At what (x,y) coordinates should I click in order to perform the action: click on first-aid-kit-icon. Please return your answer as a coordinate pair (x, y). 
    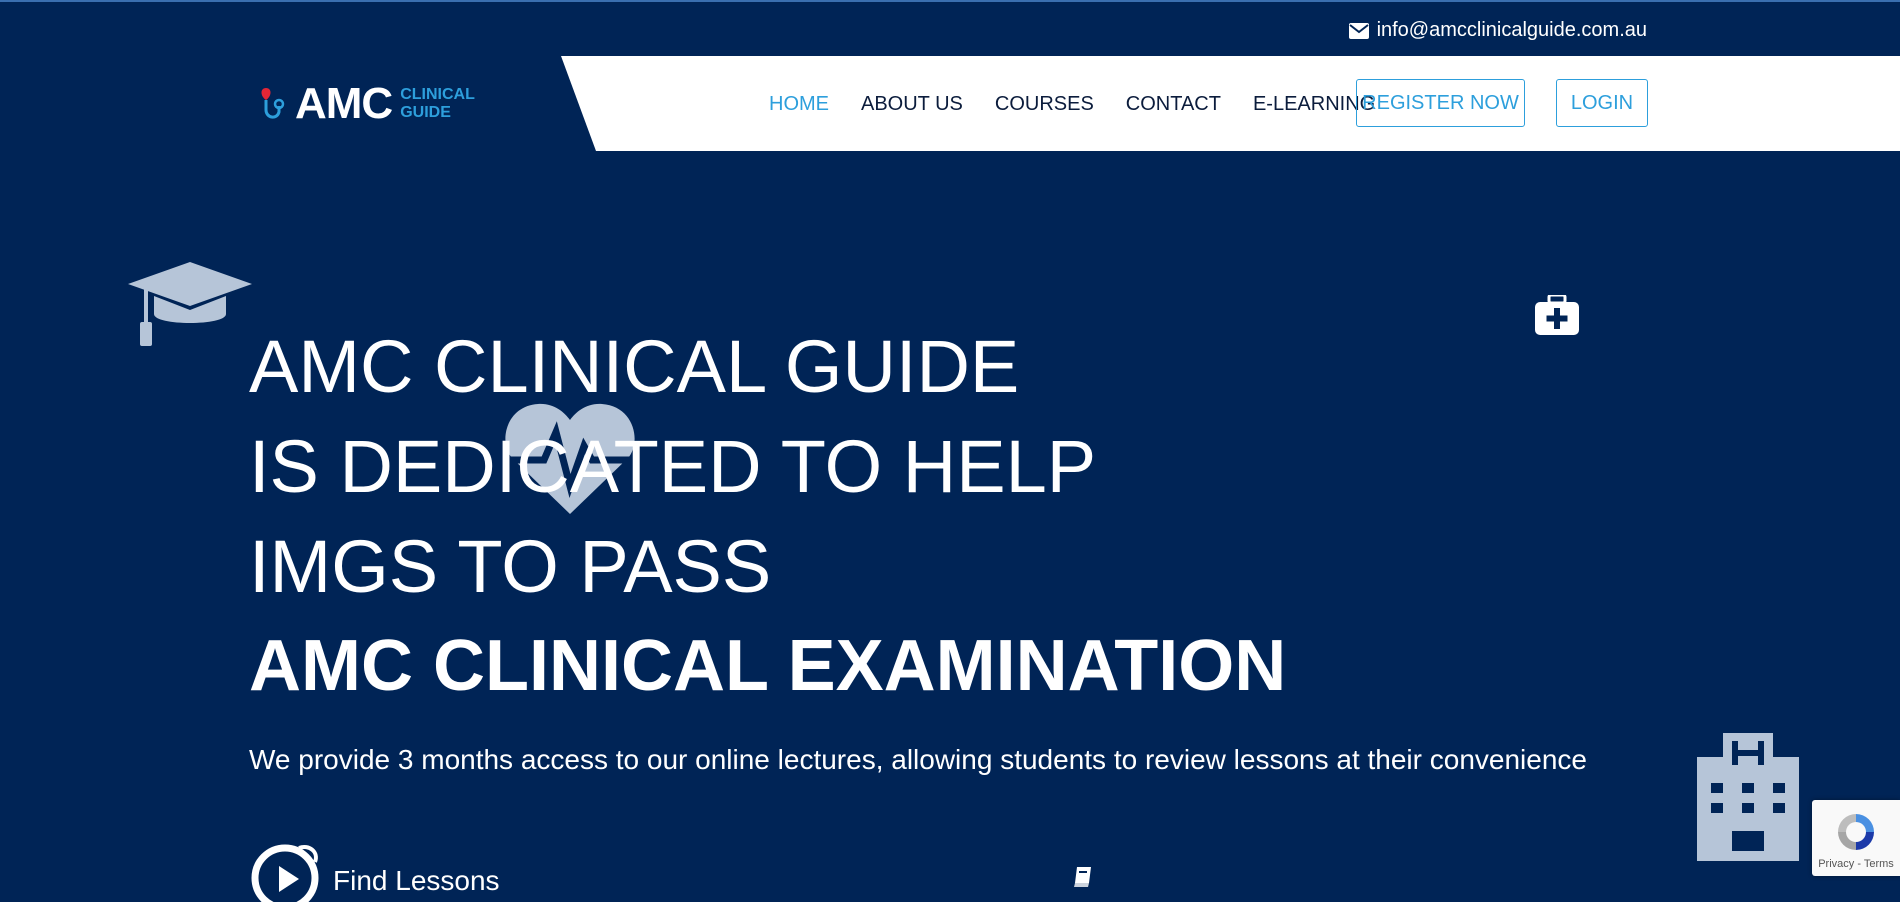
    Looking at the image, I should click on (1557, 315).